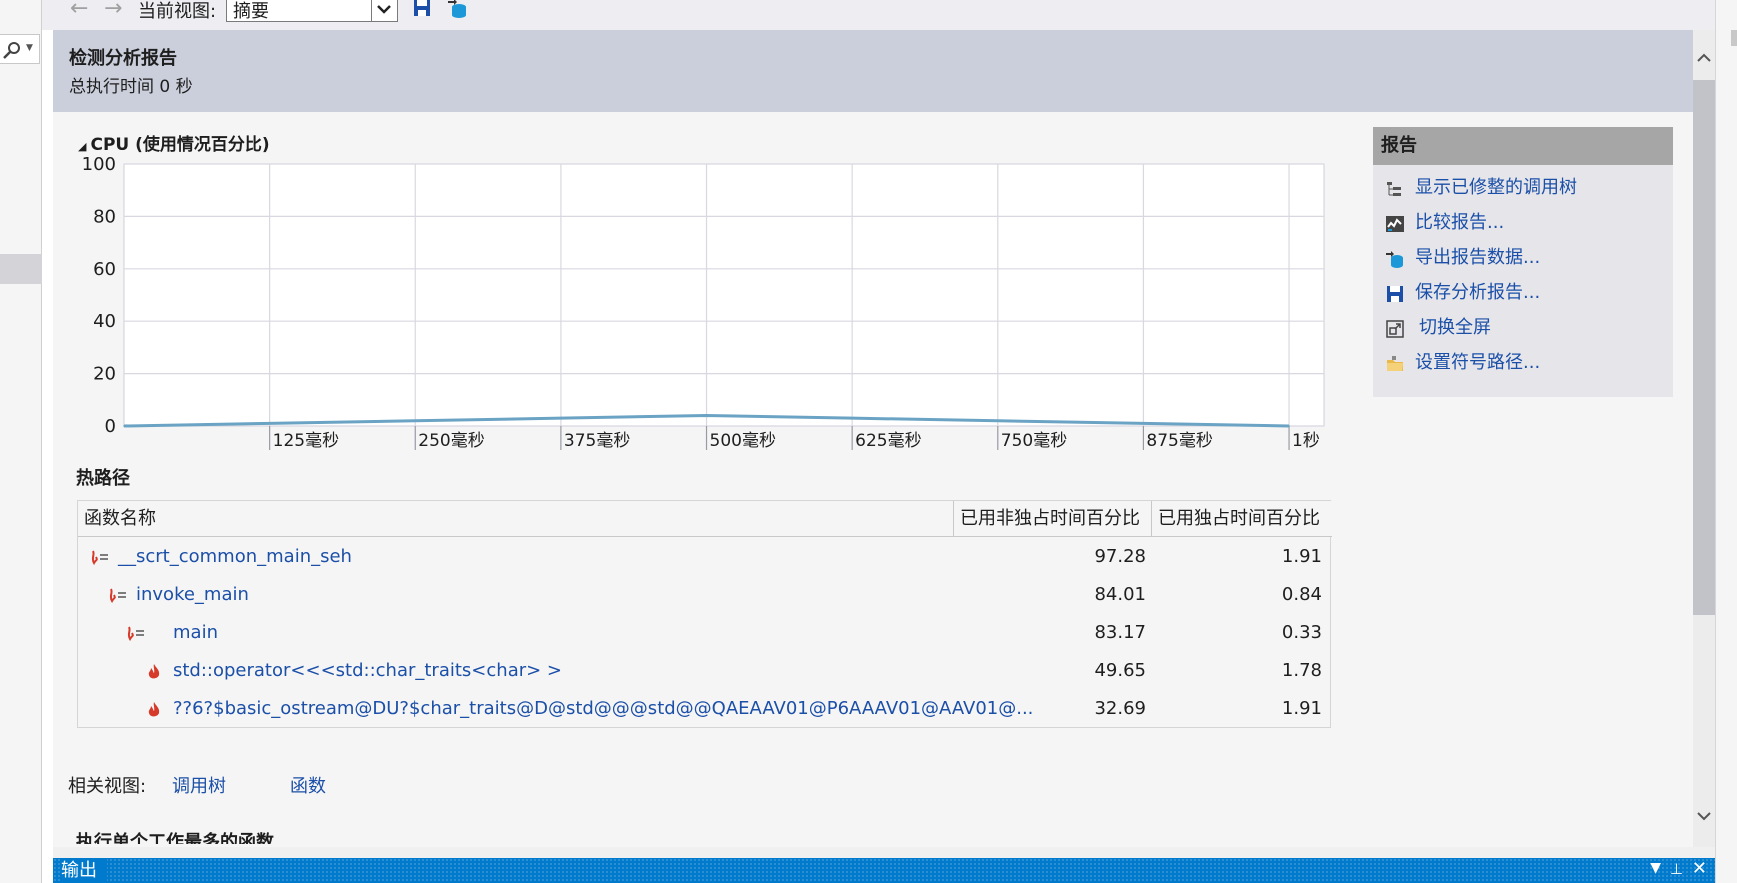 The width and height of the screenshot is (1737, 883). Describe the element at coordinates (199, 785) in the screenshot. I see `call-tree-link: 调用树` at that location.